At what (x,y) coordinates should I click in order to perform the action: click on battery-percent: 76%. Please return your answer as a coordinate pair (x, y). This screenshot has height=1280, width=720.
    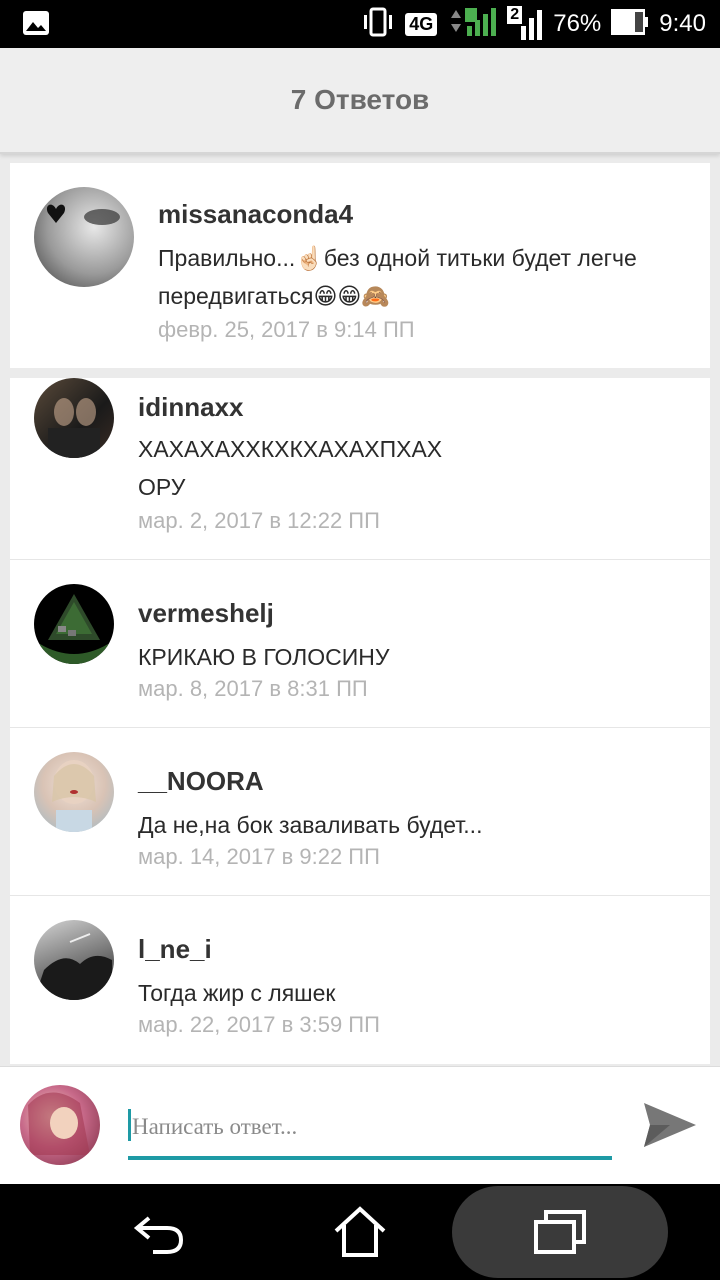
    Looking at the image, I should click on (577, 23).